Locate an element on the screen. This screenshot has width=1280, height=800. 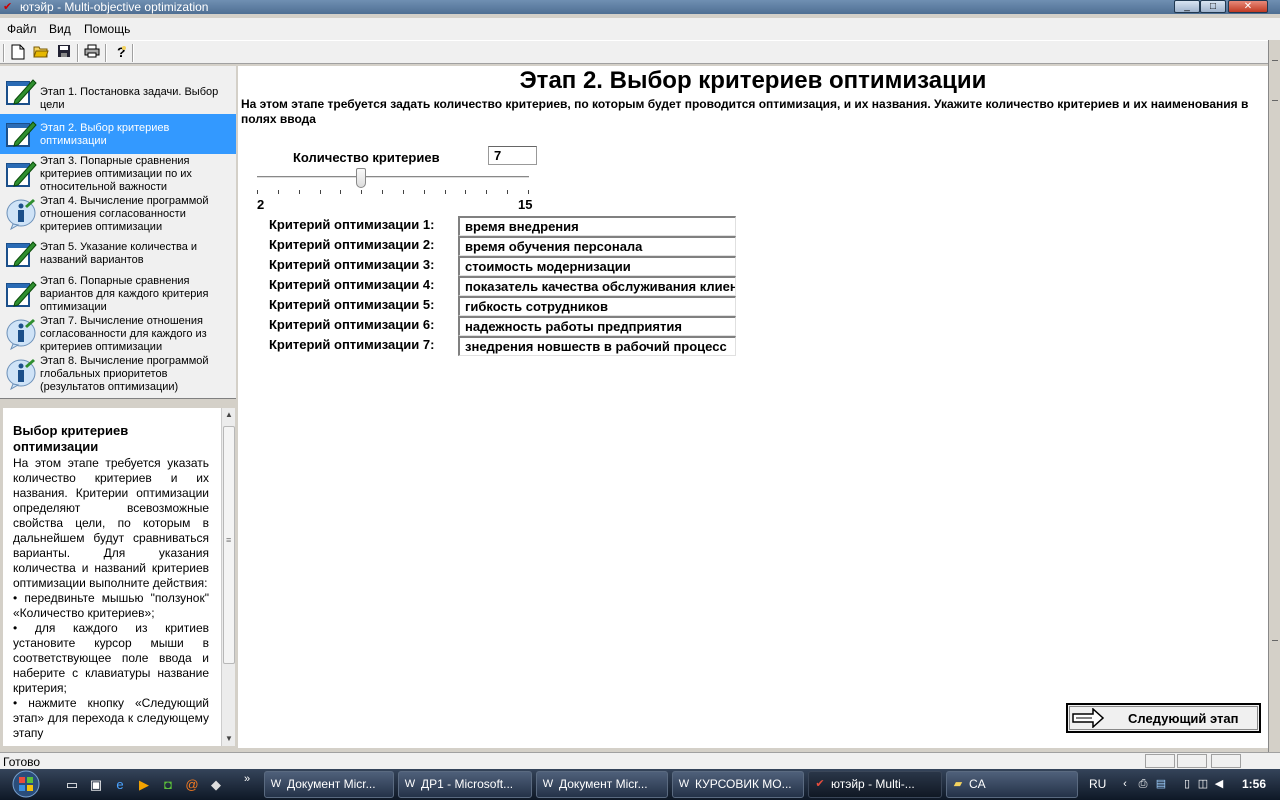
ie-icon: e is located at coordinates (120, 785).